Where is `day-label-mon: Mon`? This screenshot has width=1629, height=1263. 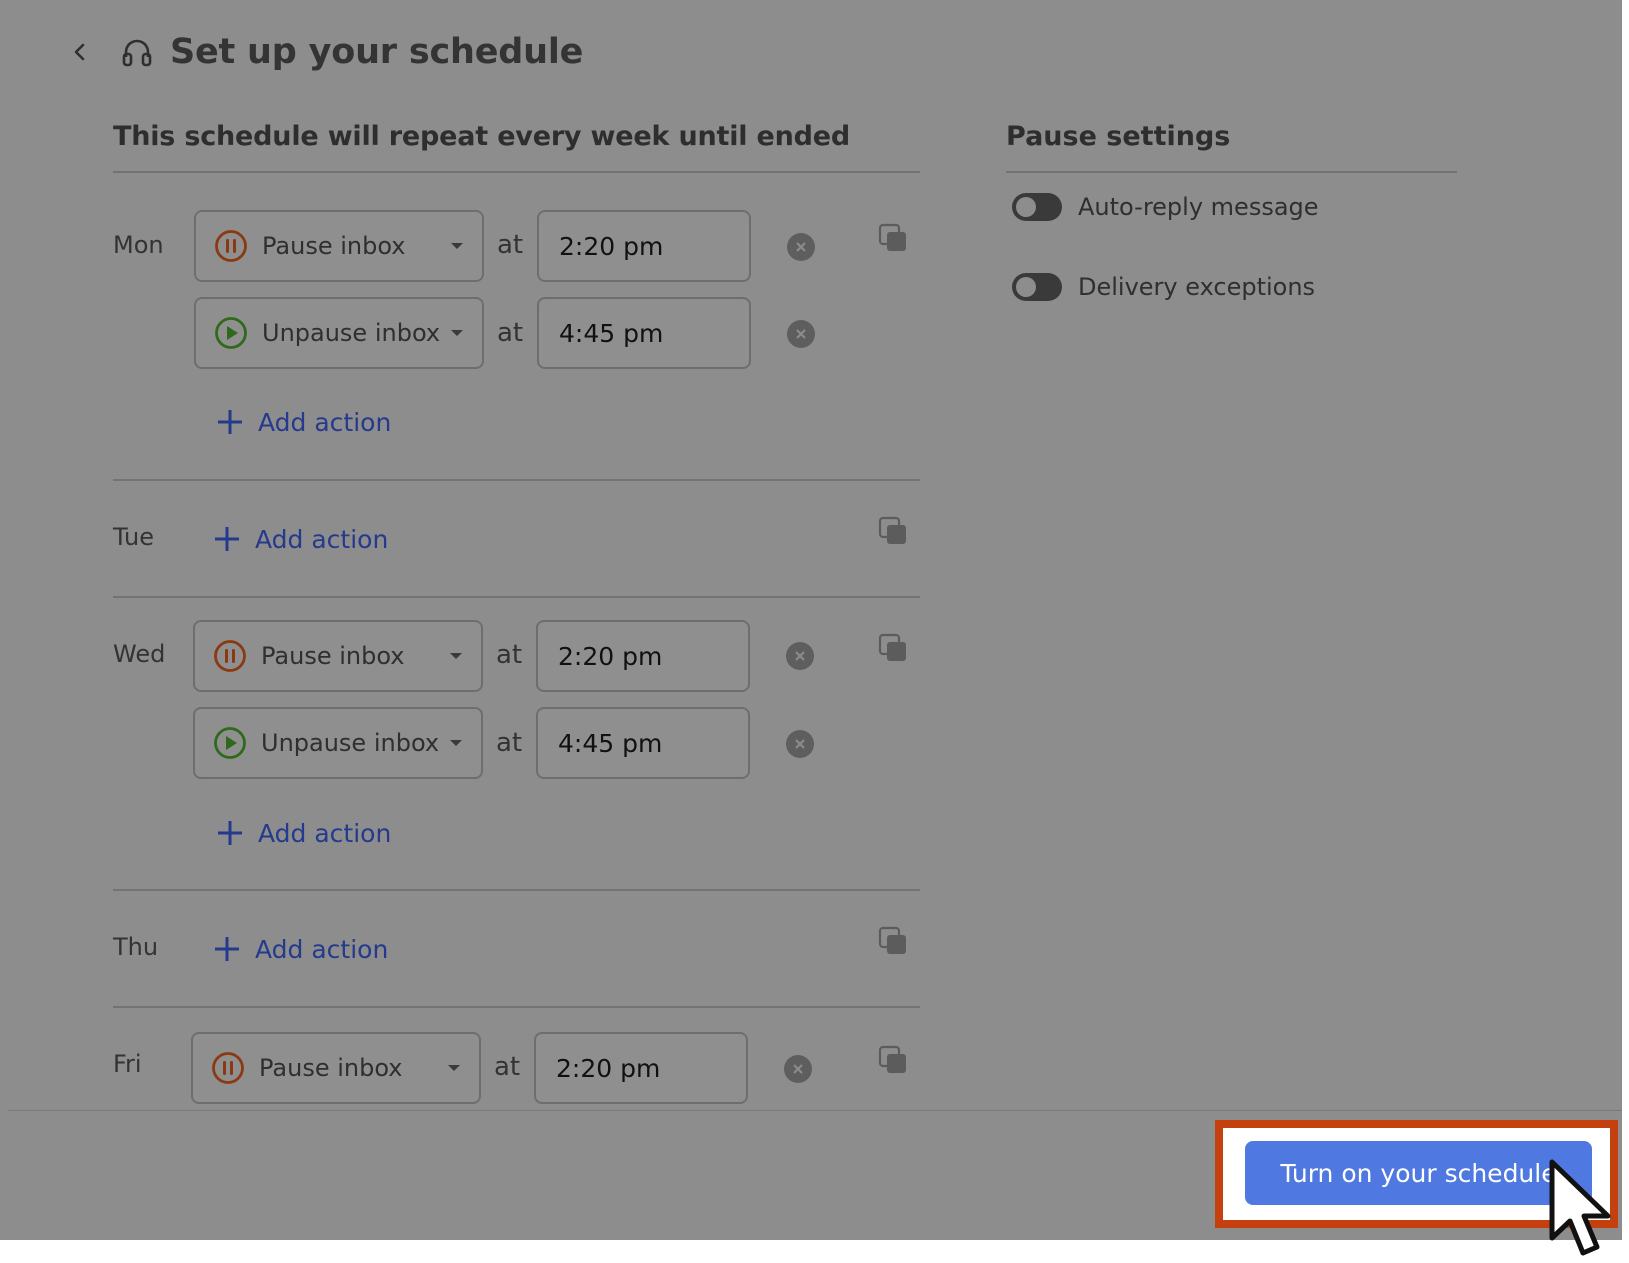
day-label-mon: Mon is located at coordinates (138, 245).